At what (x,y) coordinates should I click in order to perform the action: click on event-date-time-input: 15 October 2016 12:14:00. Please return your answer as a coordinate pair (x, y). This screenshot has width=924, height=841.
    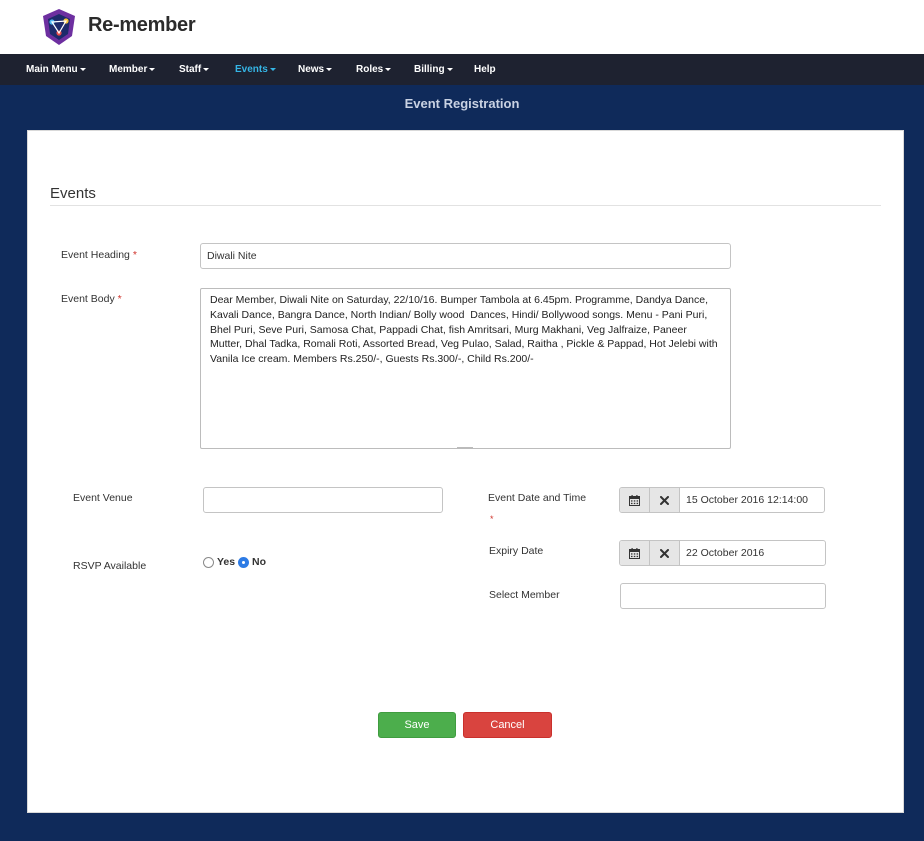
    Looking at the image, I should click on (752, 500).